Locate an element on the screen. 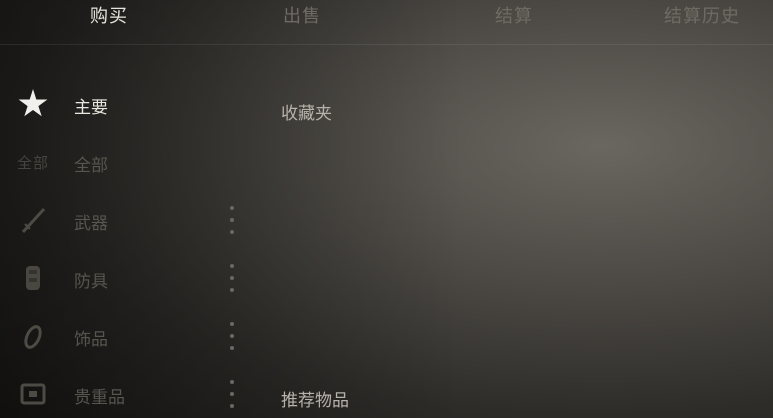 This screenshot has height=418, width=773. sidebar-item-label: 全部 is located at coordinates (91, 166).